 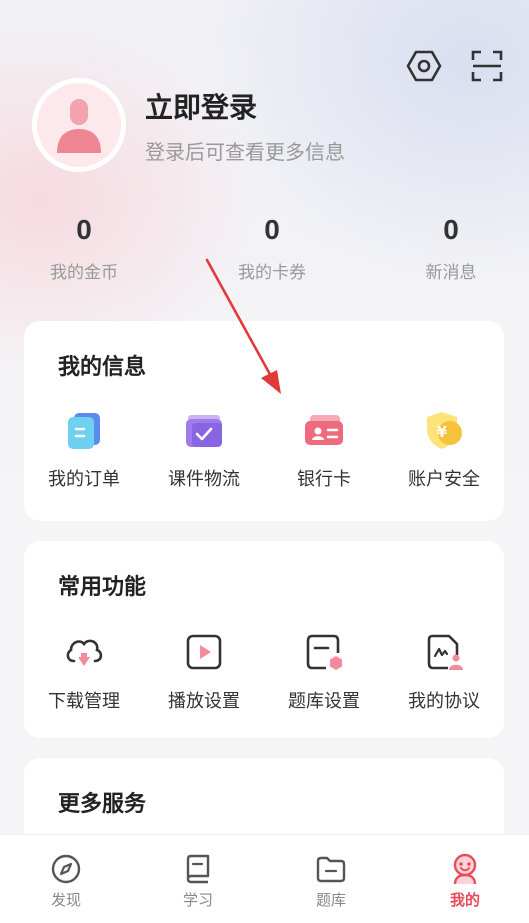 I want to click on play-settings-icon, so click(x=204, y=653).